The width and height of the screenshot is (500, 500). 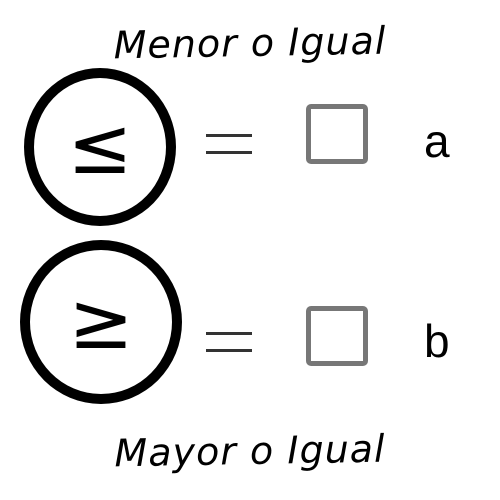 I want to click on option-label-a: a, so click(x=437, y=141).